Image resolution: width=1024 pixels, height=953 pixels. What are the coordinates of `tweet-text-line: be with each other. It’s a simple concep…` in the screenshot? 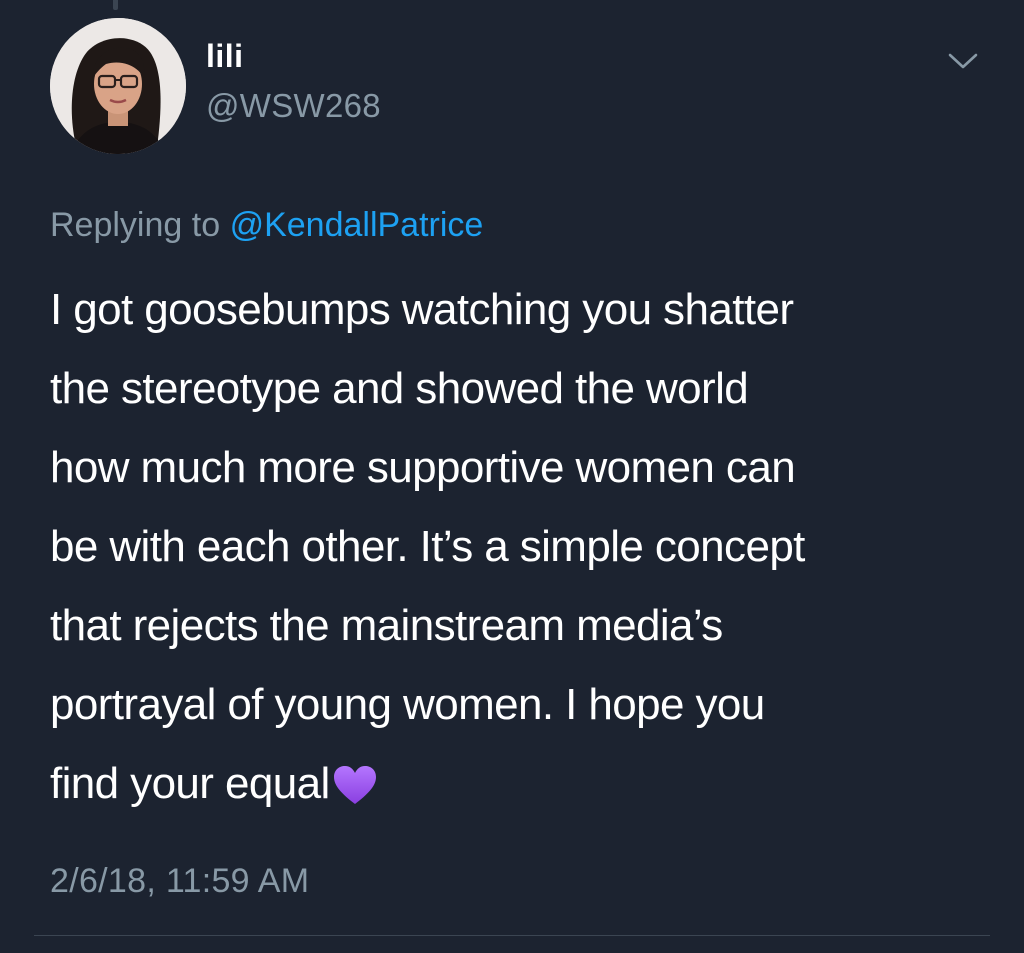 It's located at (427, 546).